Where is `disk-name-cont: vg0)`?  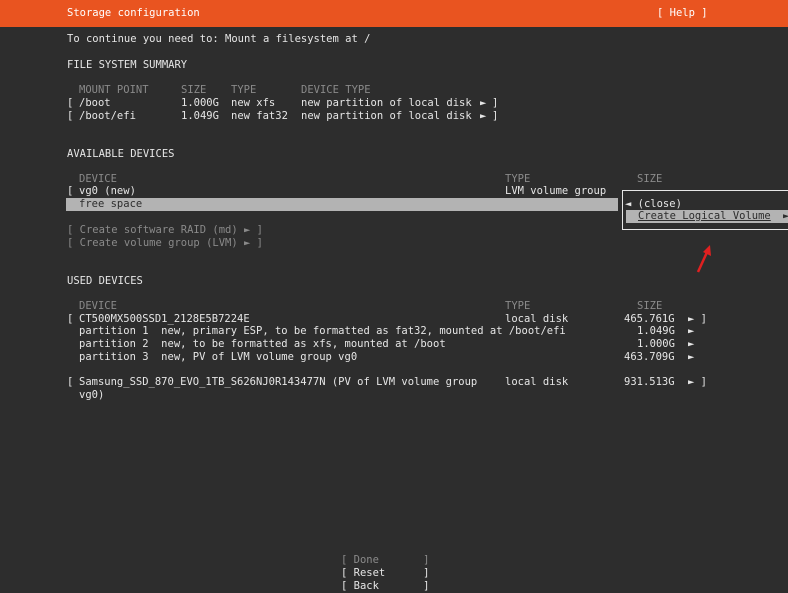 disk-name-cont: vg0) is located at coordinates (92, 395).